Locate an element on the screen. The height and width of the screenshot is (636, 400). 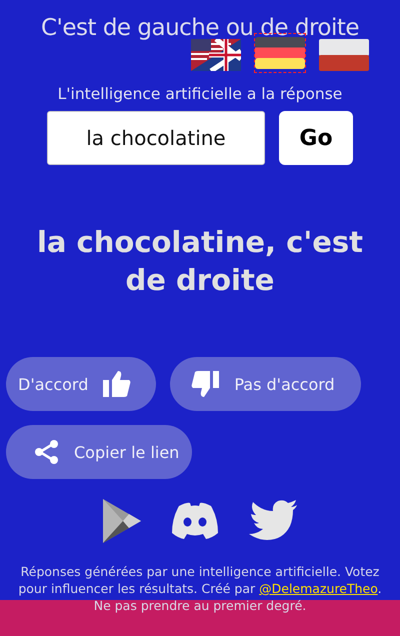
play-store-icon is located at coordinates (121, 521).